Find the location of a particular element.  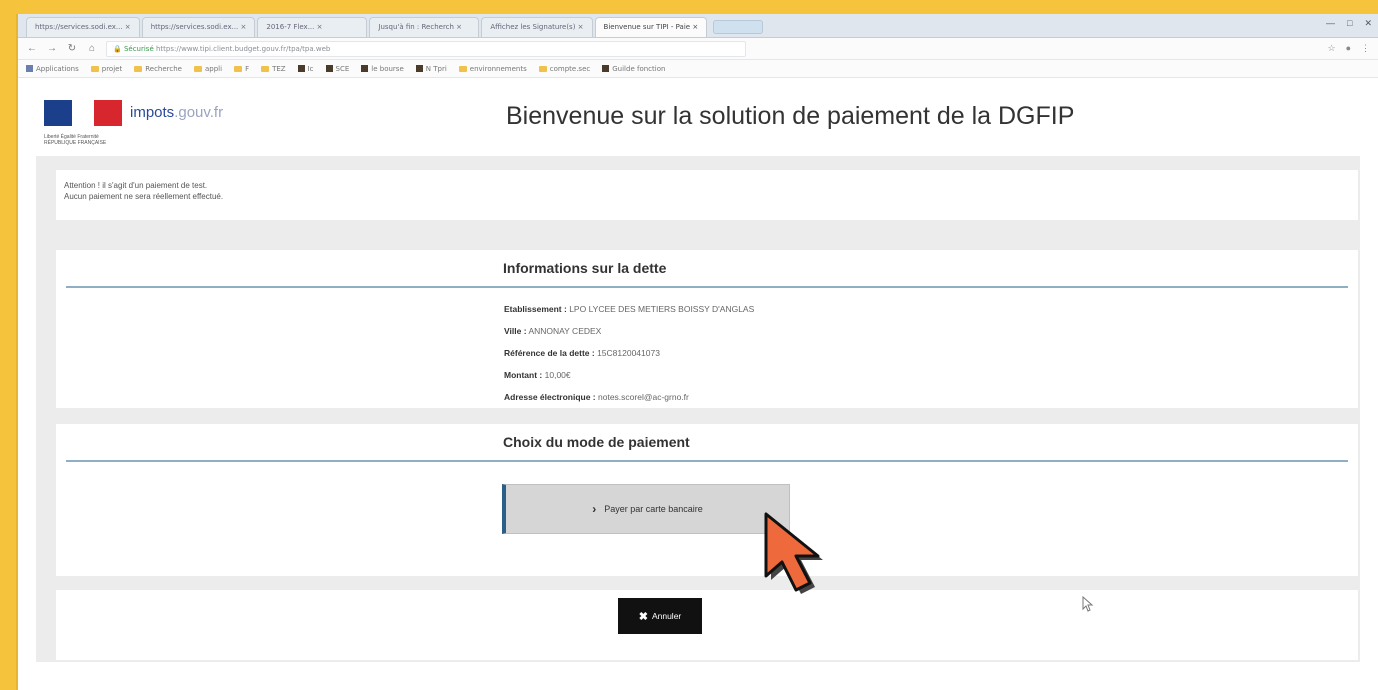

lock-icon: 🔒 is located at coordinates (117, 48).